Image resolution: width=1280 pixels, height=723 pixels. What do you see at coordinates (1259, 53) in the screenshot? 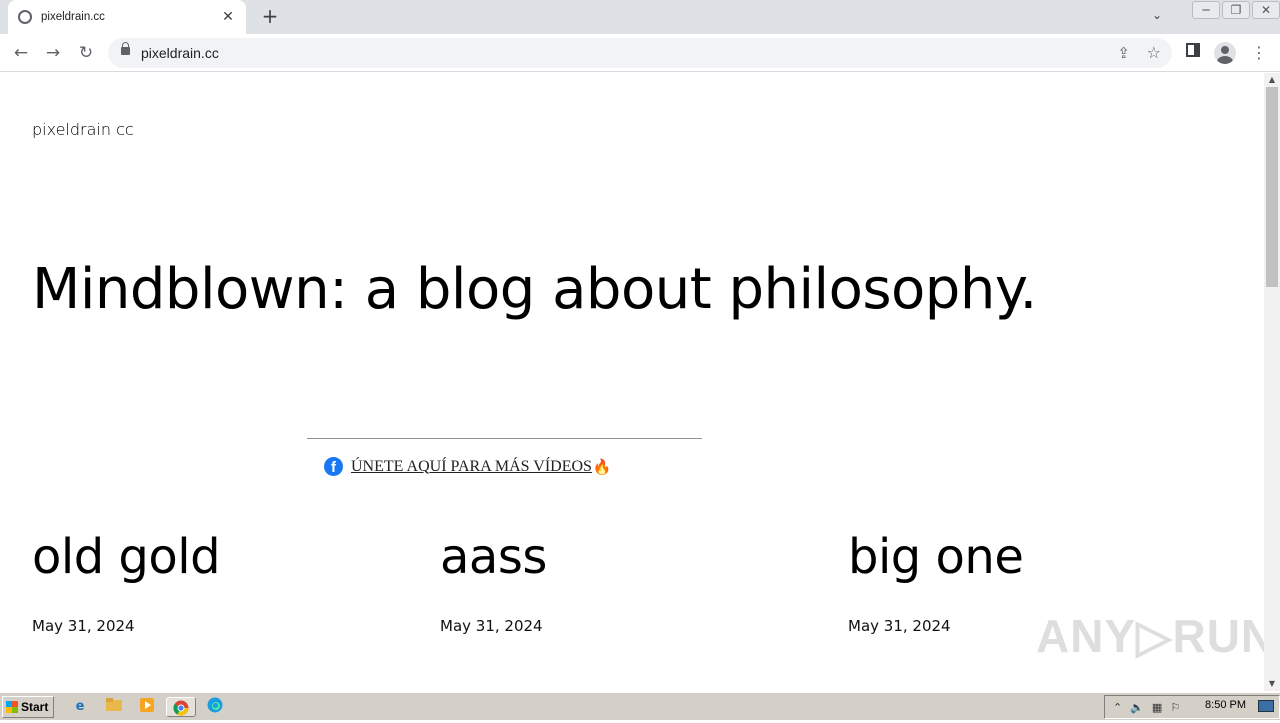
I see `kebab-menu-icon: ⋮` at bounding box center [1259, 53].